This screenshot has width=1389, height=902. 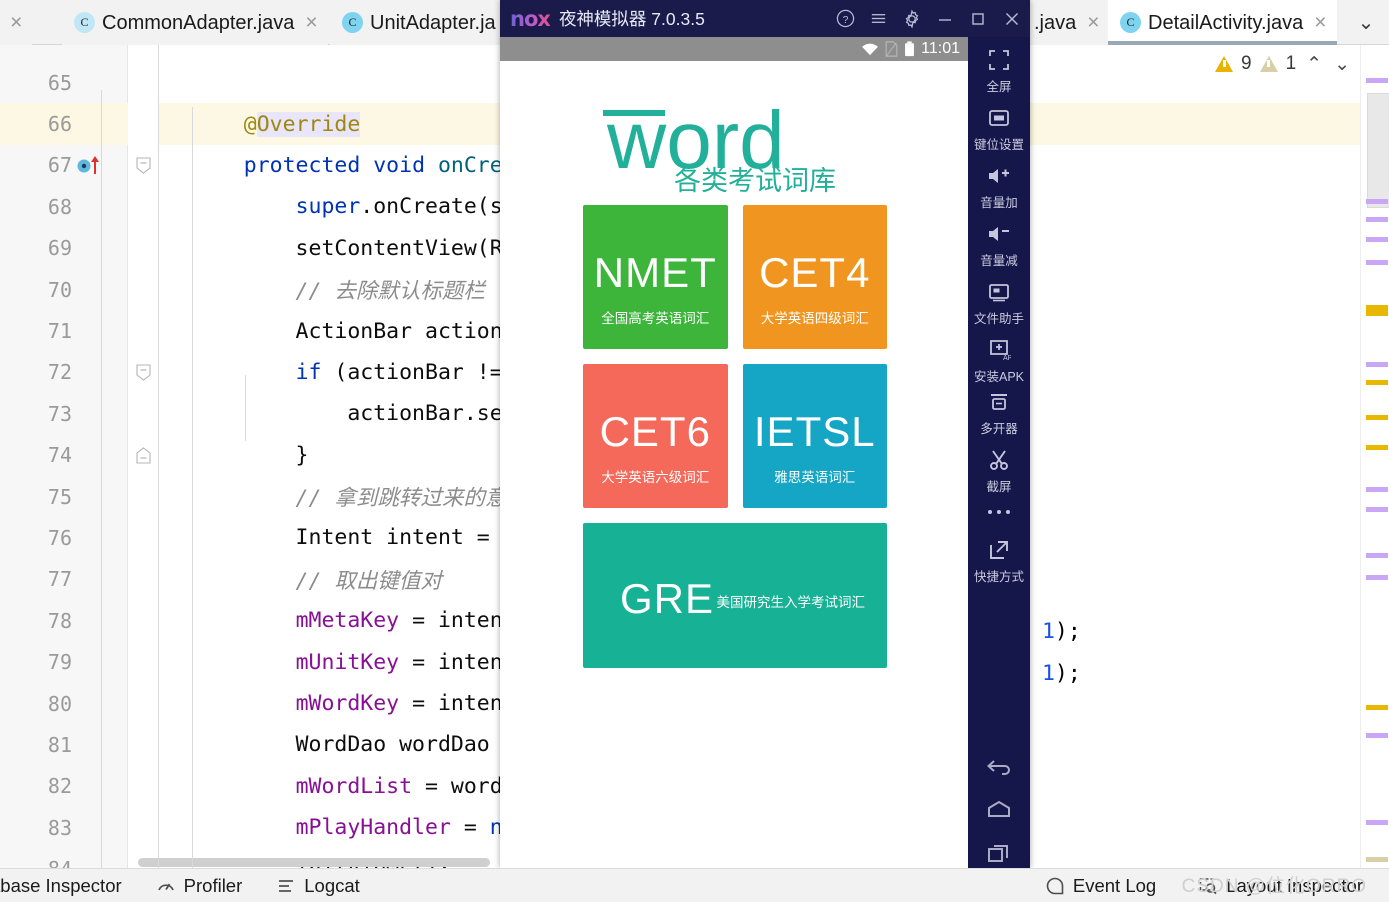 What do you see at coordinates (59, 82) in the screenshot?
I see `line-number: 65` at bounding box center [59, 82].